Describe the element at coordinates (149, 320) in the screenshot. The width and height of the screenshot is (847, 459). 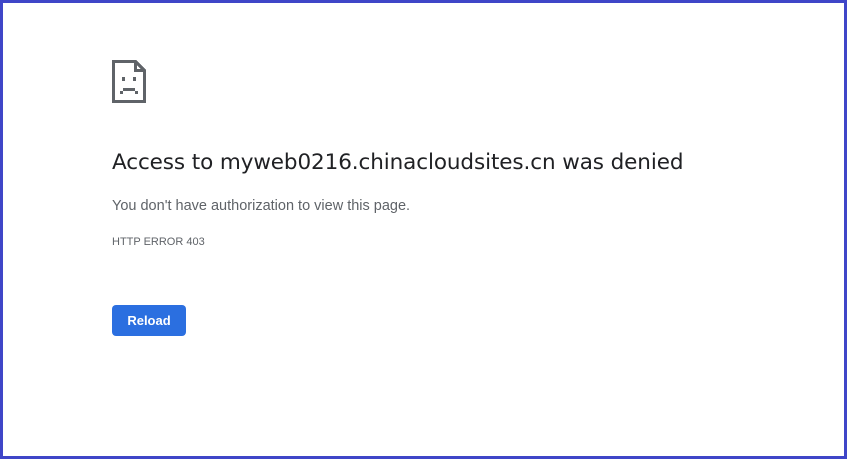
I see `reload-button: Reload` at that location.